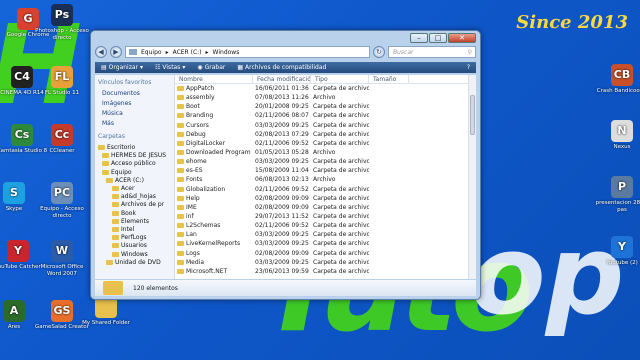  What do you see at coordinates (193, 198) in the screenshot?
I see `cell-text: Help` at bounding box center [193, 198].